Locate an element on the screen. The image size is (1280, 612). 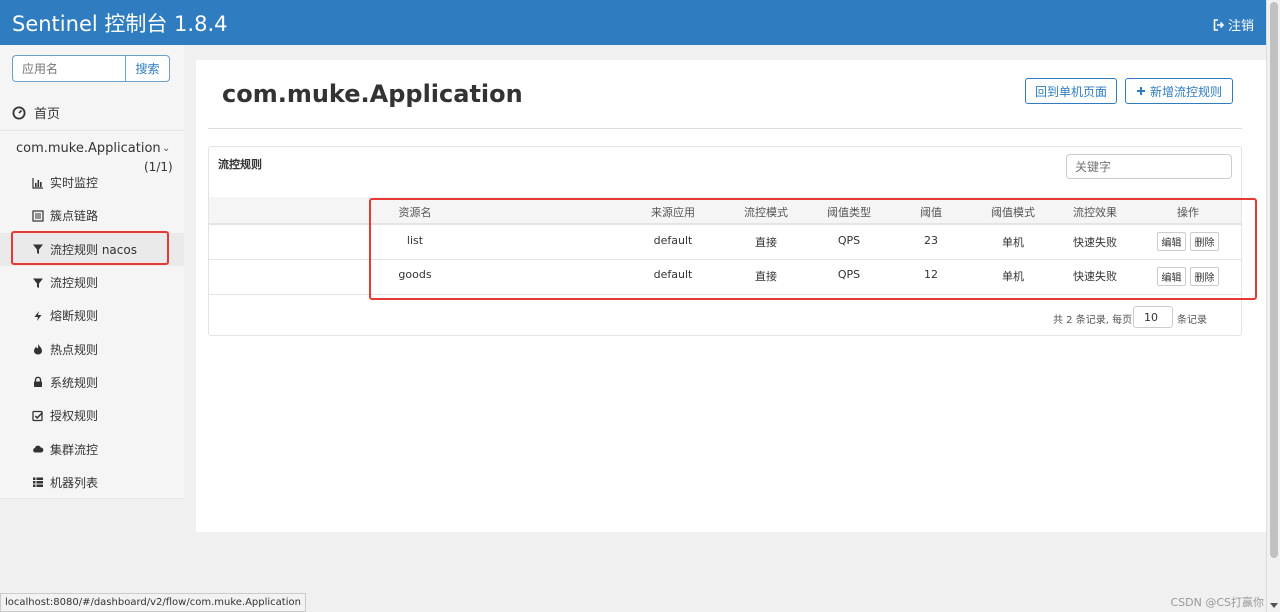
watermark: CSDN @CS打赢你 is located at coordinates (1217, 602).